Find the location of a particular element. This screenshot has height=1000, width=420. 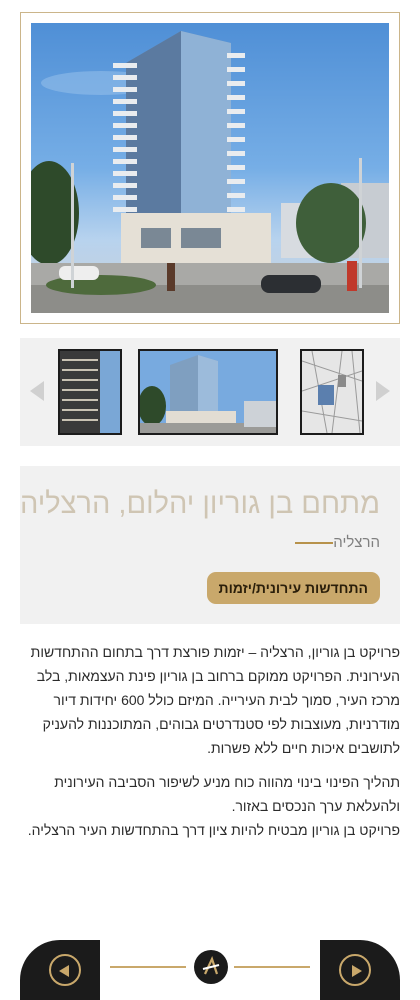

bottom-navigation is located at coordinates (210, 970).